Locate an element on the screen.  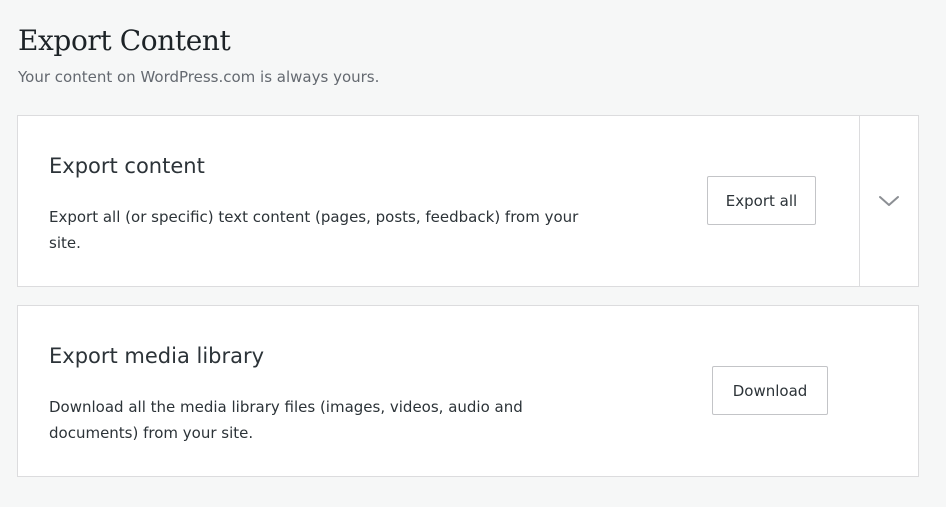
export-all-button: Export all is located at coordinates (761, 200).